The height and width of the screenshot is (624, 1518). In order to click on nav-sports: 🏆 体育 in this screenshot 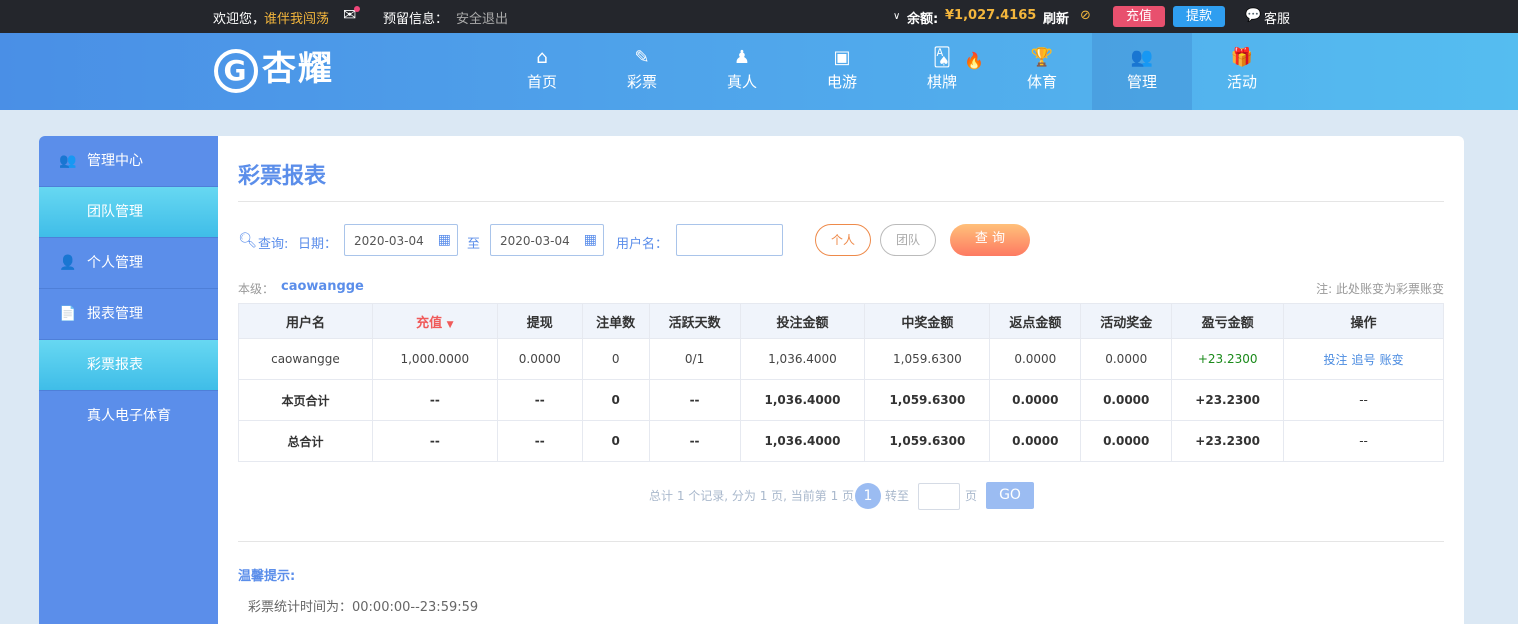, I will do `click(1042, 71)`.